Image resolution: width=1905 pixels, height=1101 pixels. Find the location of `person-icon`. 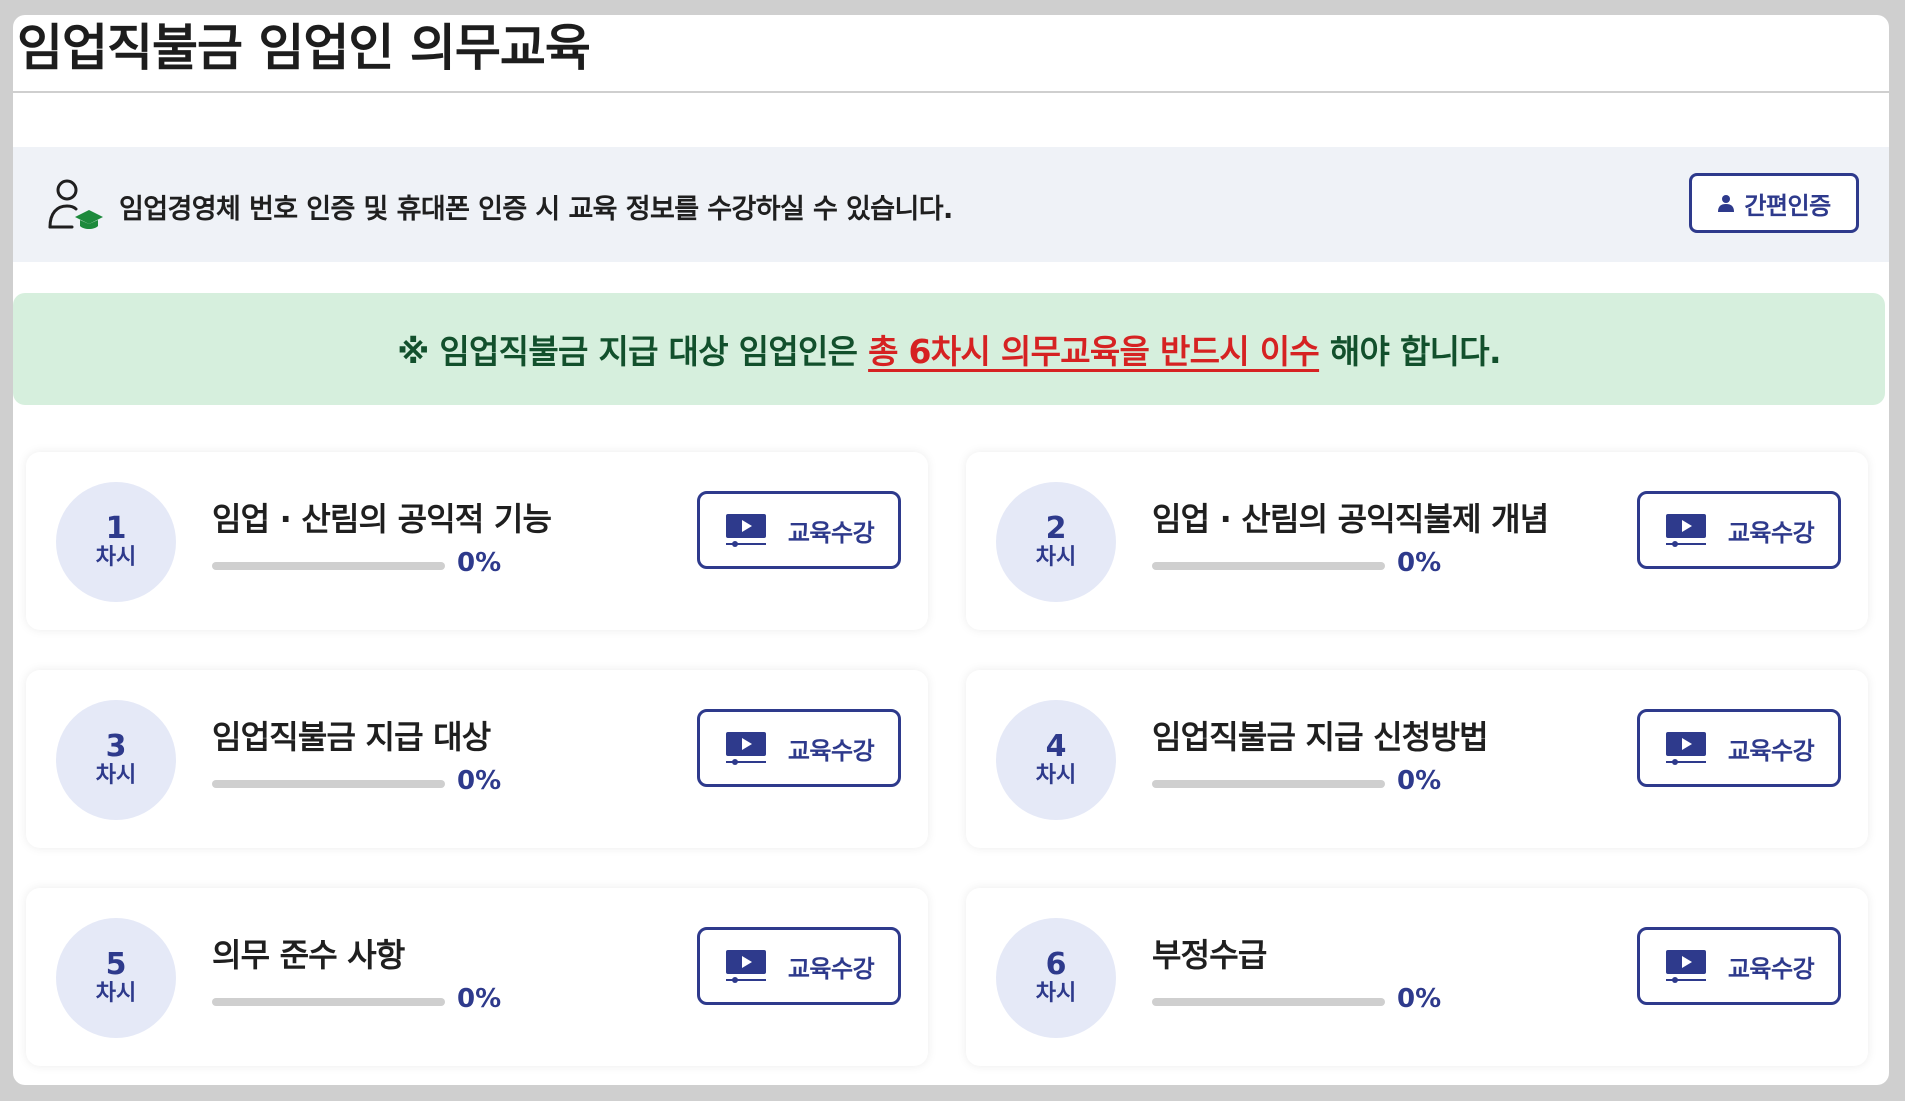

person-icon is located at coordinates (1726, 203).